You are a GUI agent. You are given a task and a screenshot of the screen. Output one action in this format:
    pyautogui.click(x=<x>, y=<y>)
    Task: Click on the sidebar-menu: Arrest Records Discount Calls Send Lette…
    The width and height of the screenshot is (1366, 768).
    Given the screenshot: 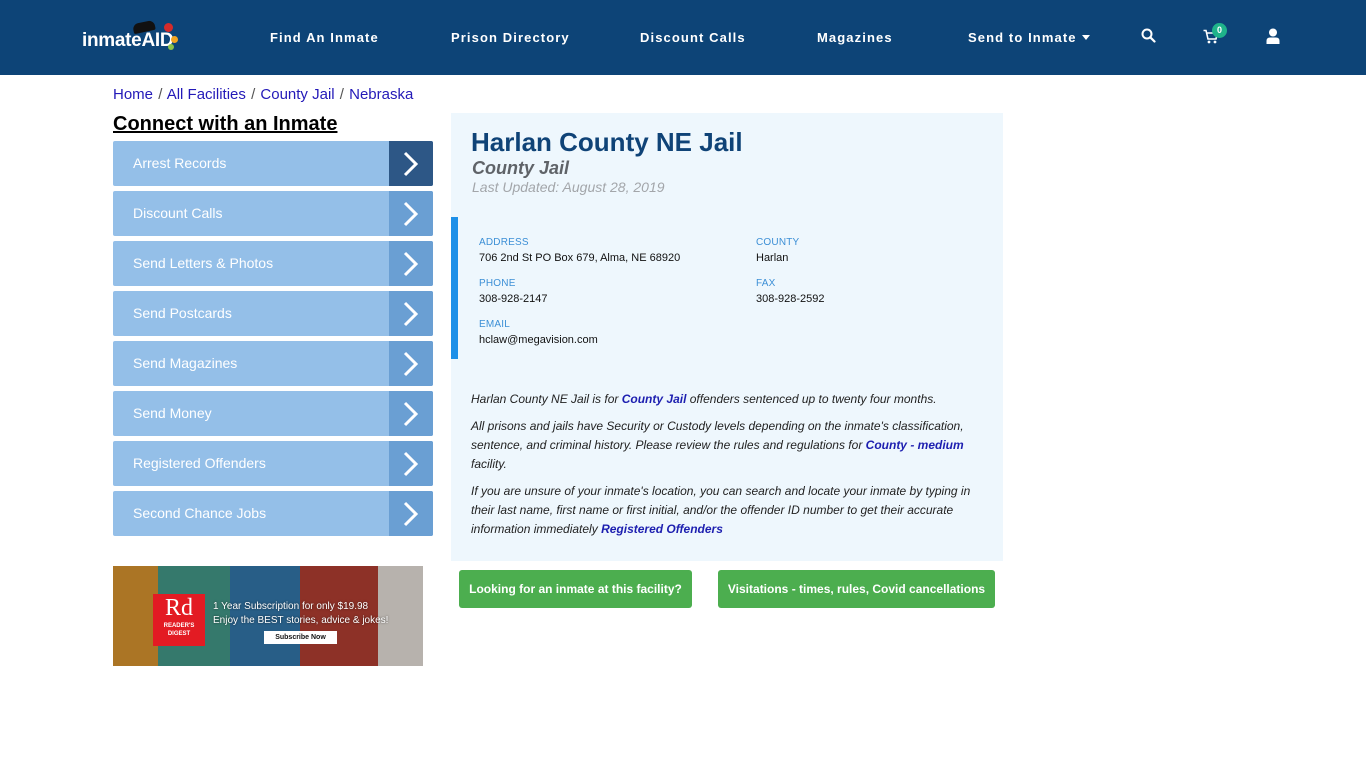 What is the action you would take?
    pyautogui.click(x=273, y=341)
    